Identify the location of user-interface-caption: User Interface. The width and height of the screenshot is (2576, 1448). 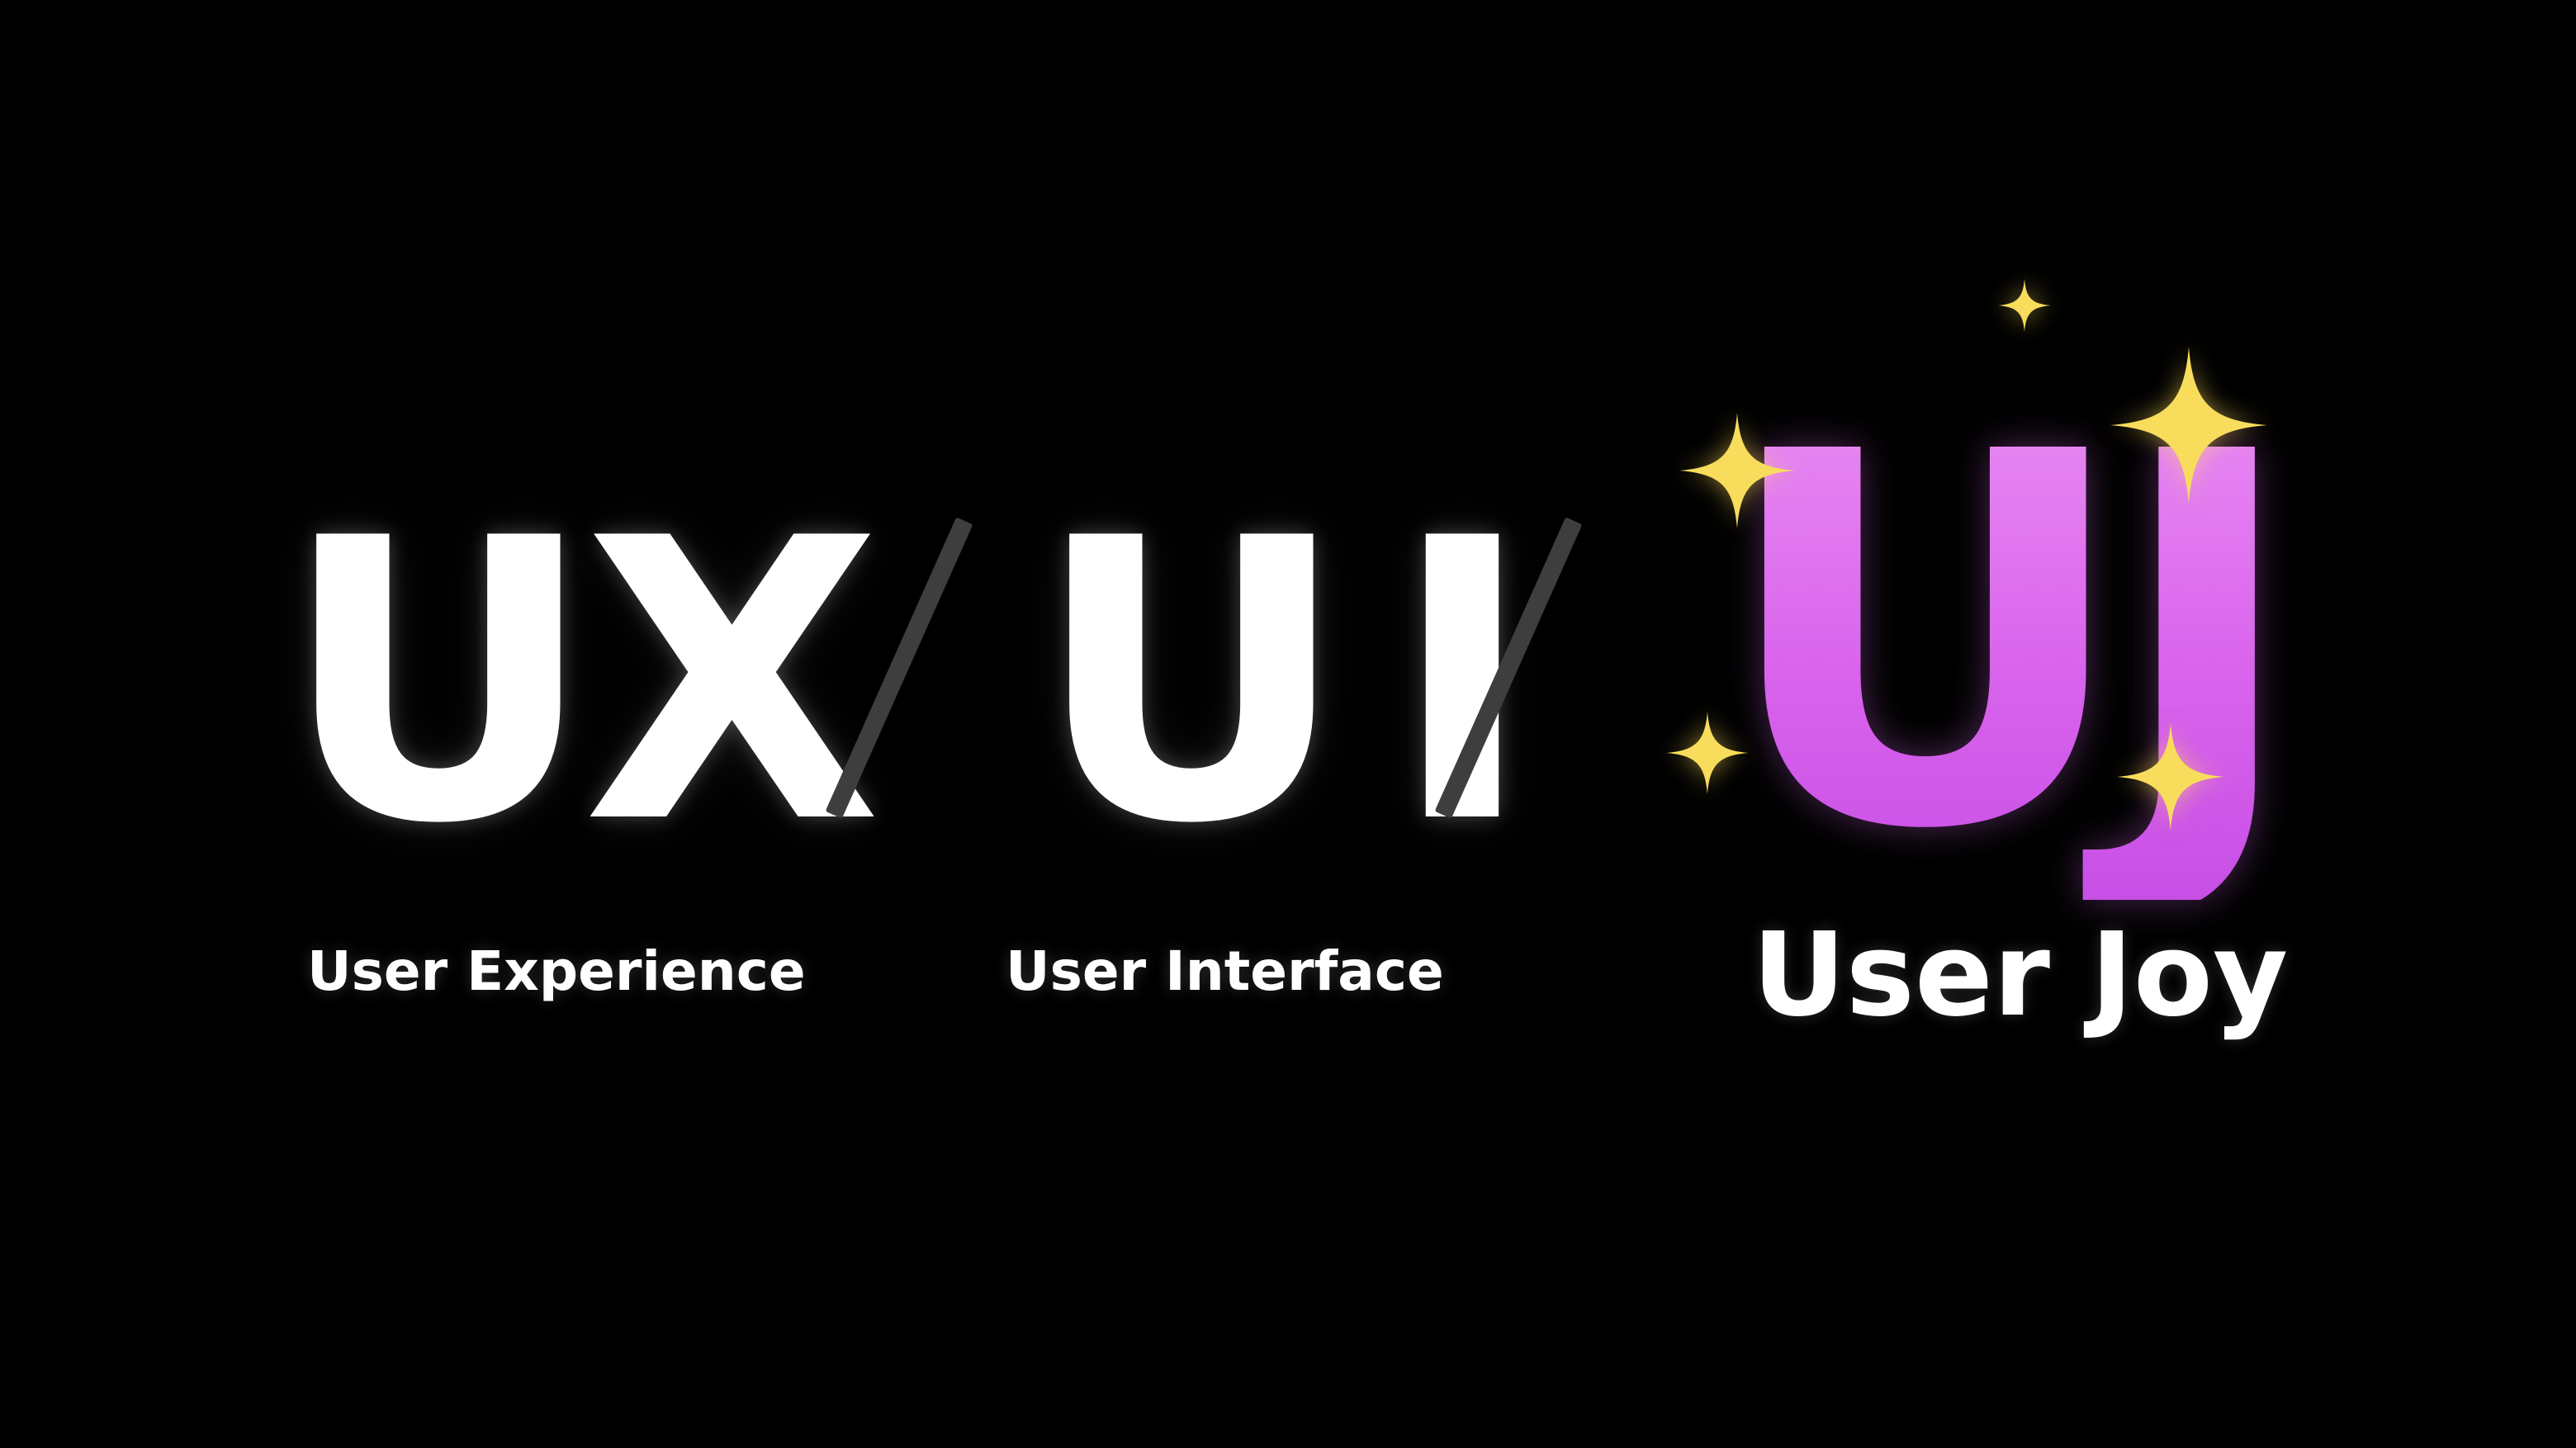
(1225, 971).